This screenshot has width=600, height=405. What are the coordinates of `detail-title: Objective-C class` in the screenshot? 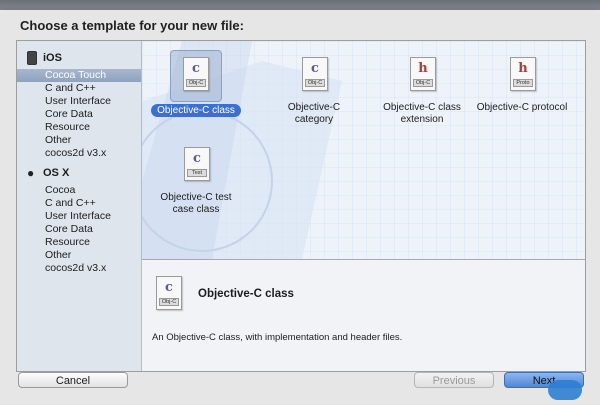 It's located at (246, 294).